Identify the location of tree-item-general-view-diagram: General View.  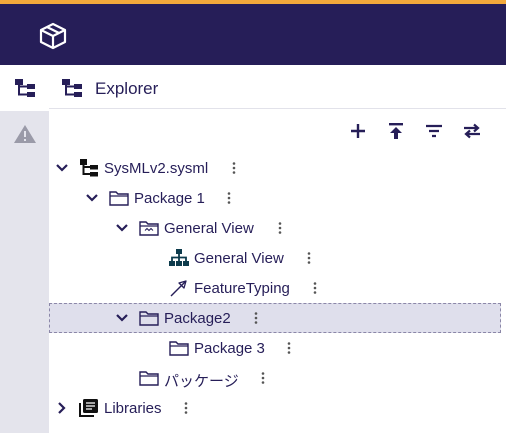
(275, 258).